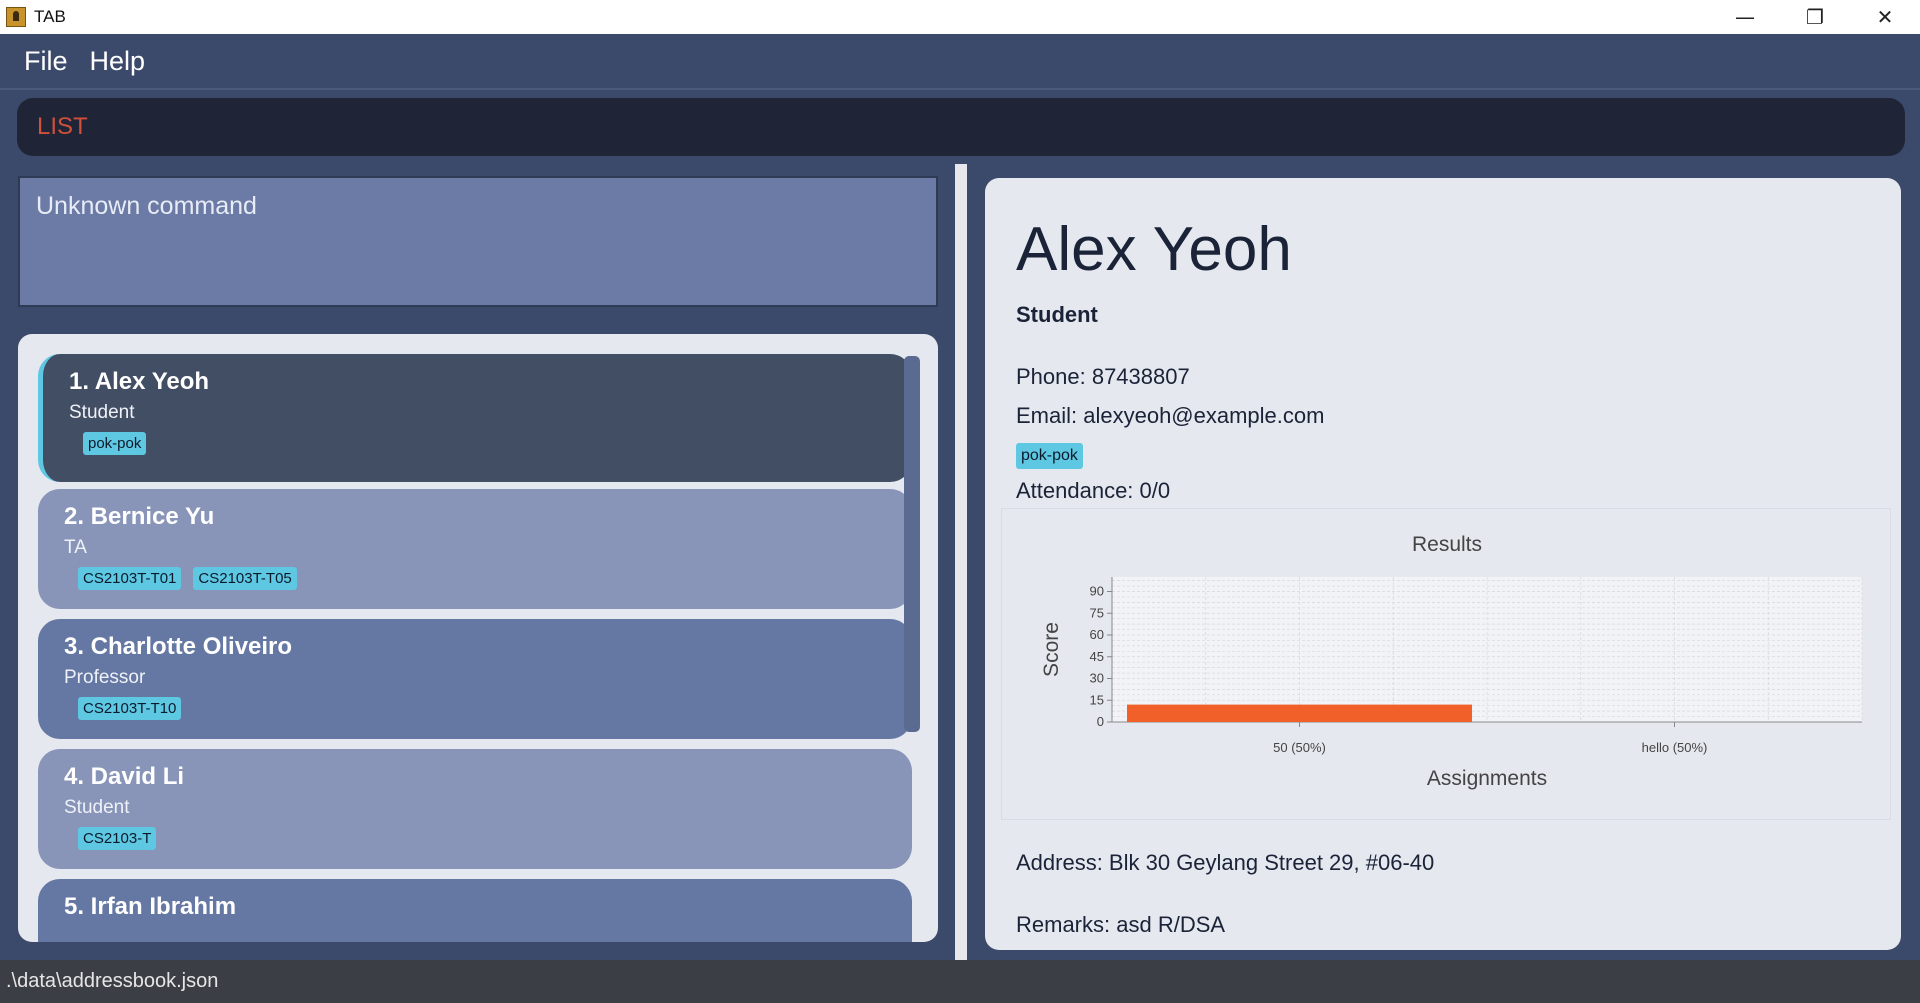 Image resolution: width=1920 pixels, height=1003 pixels. Describe the element at coordinates (16, 17) in the screenshot. I see `app-icon` at that location.